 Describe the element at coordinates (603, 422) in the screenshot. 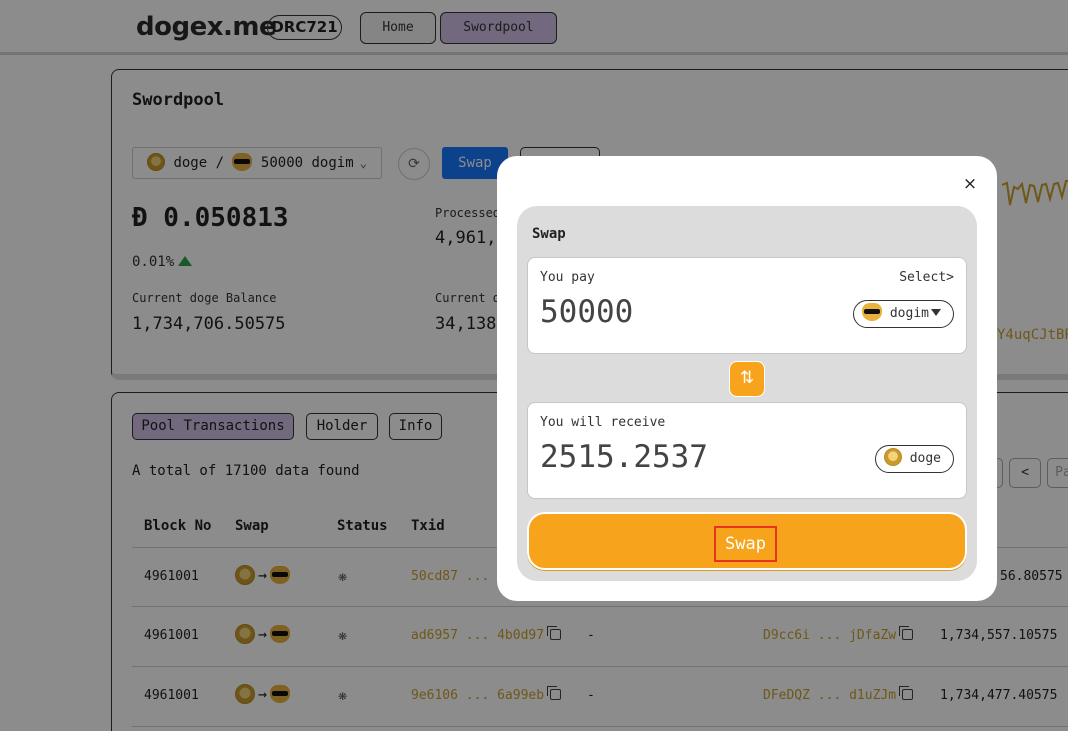

I see `receive-label: You will receive` at that location.